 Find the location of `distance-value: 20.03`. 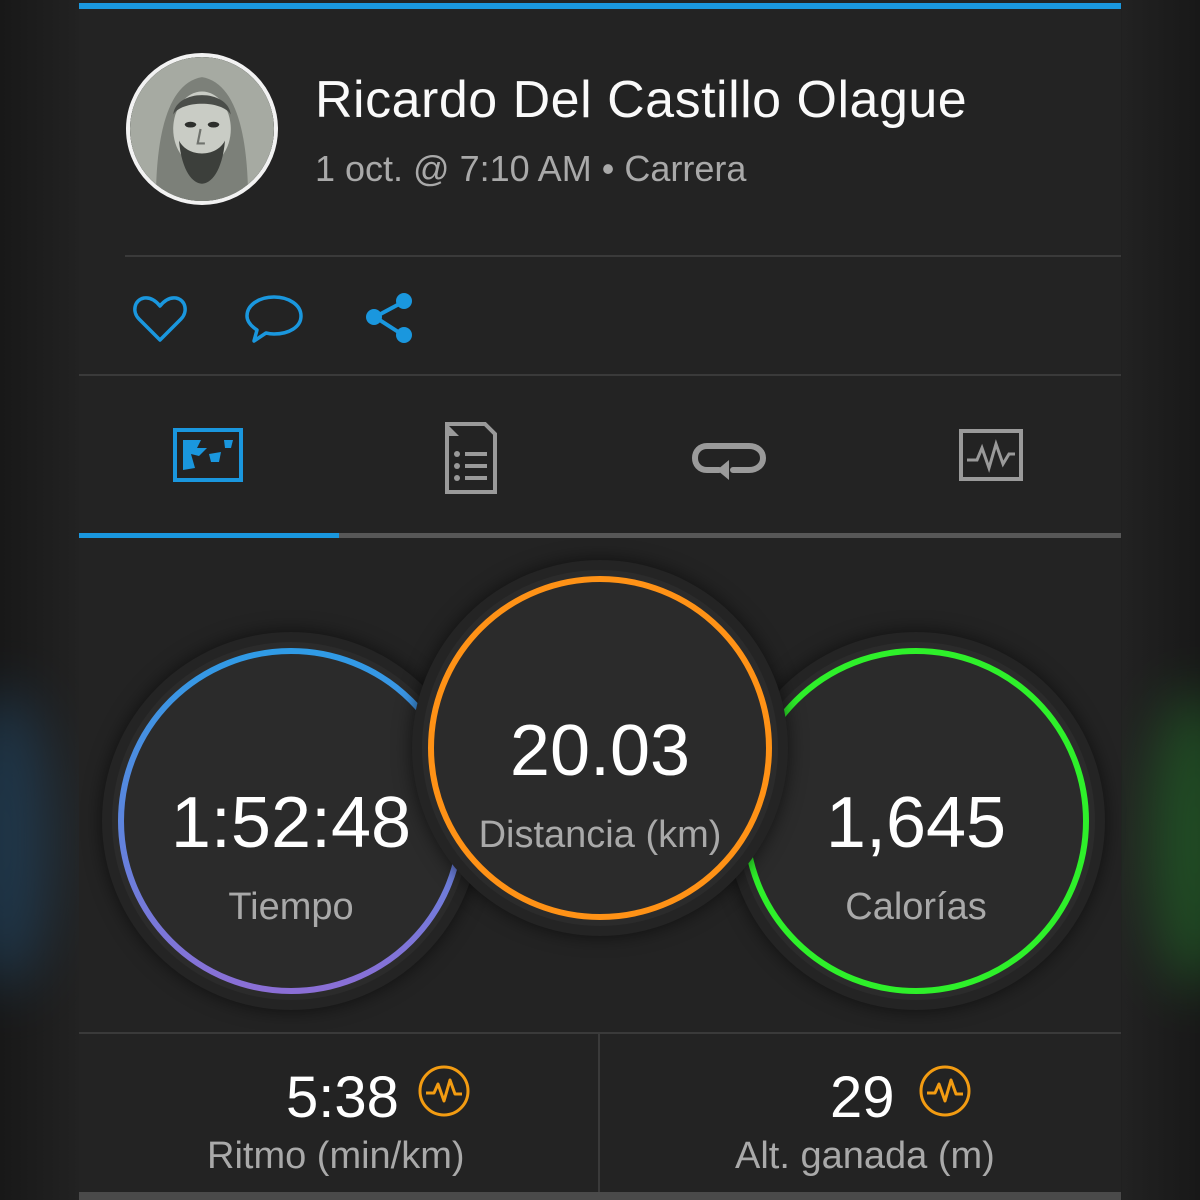

distance-value: 20.03 is located at coordinates (600, 751).